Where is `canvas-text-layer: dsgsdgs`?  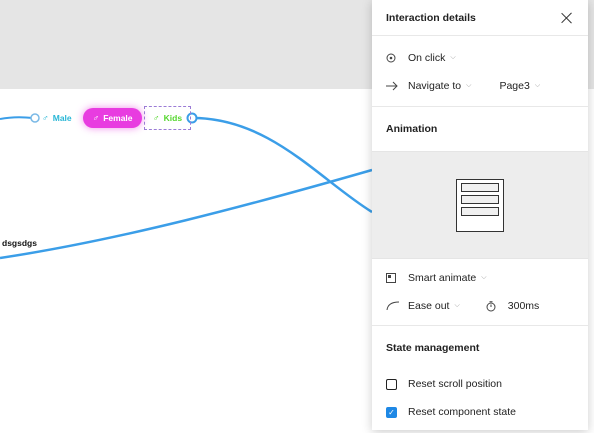
canvas-text-layer: dsgsdgs is located at coordinates (19, 243).